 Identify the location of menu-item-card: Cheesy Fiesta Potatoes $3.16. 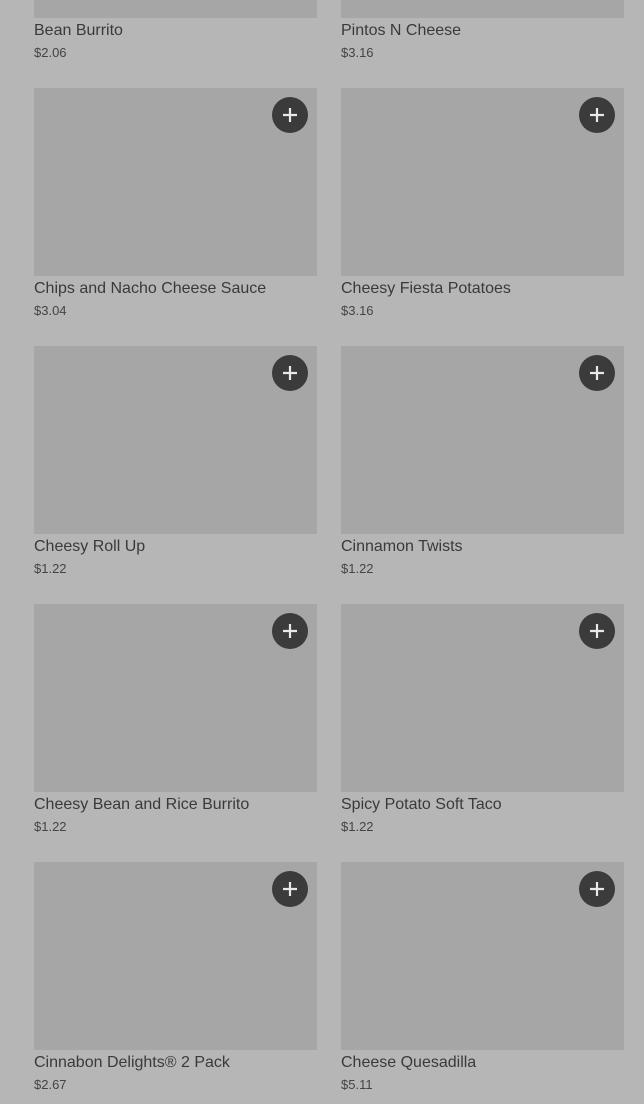
(482, 203).